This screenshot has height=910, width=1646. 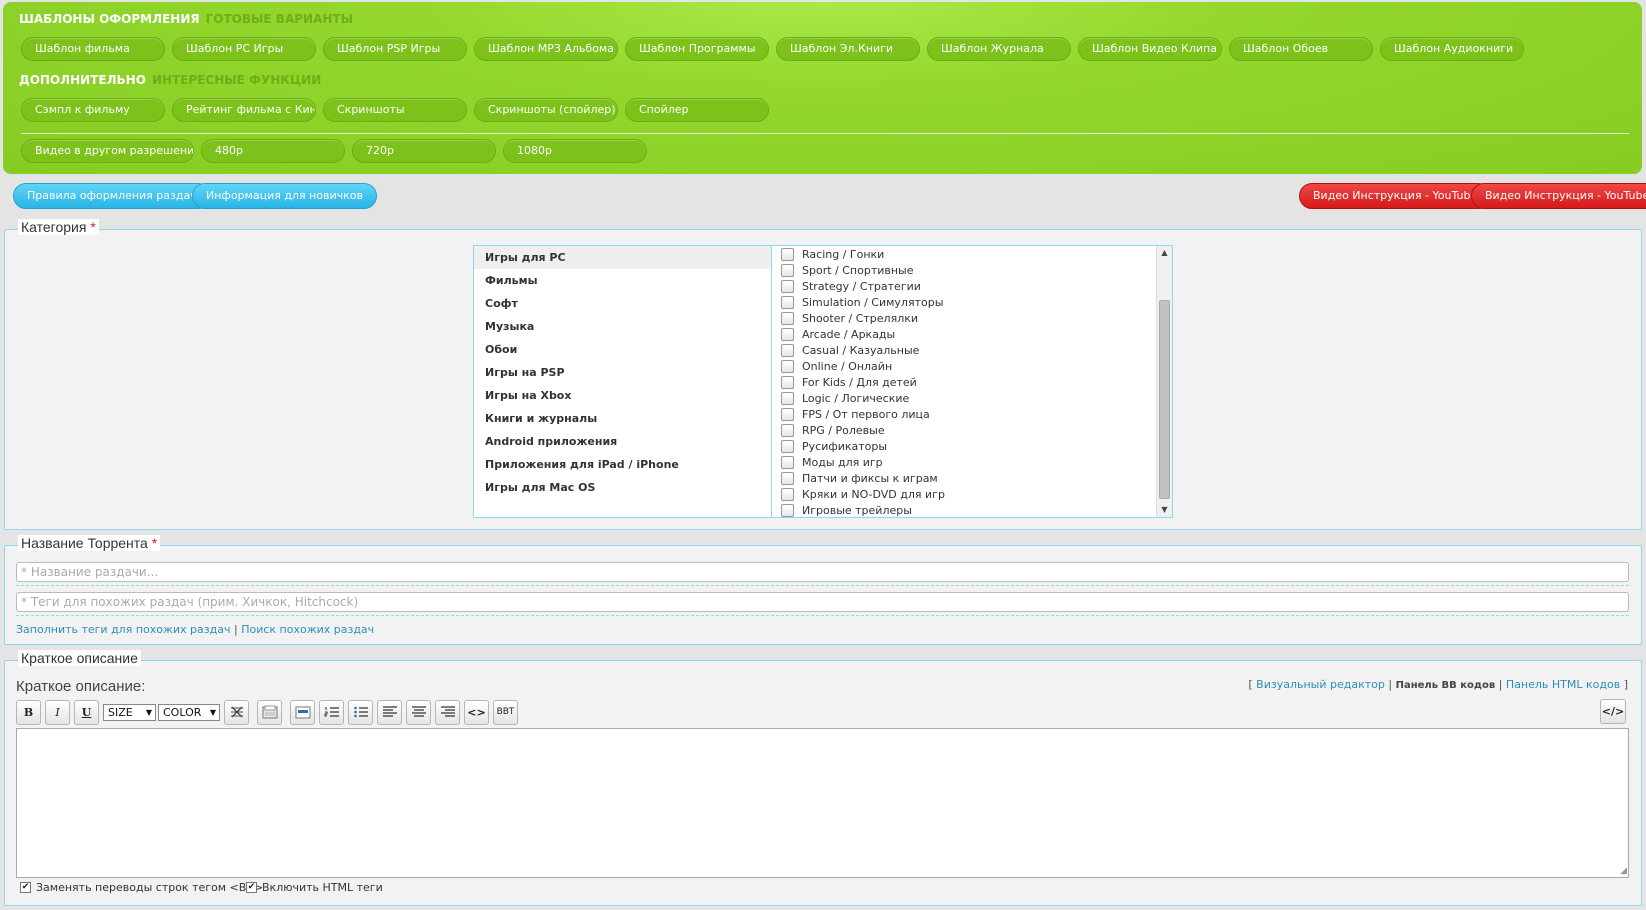 What do you see at coordinates (822, 602) in the screenshot?
I see `torrent-tags-input` at bounding box center [822, 602].